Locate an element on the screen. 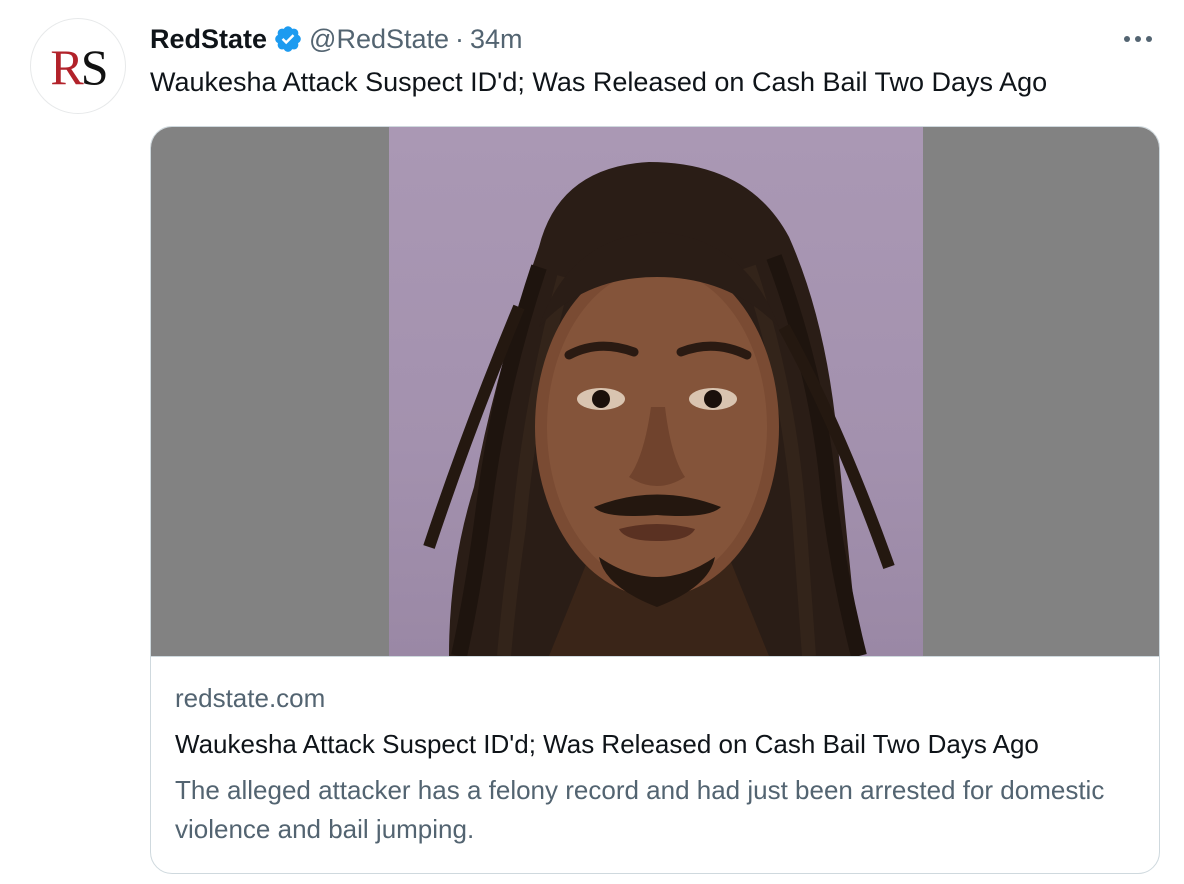 This screenshot has width=1184, height=884. author-handle: @RedState is located at coordinates (379, 39).